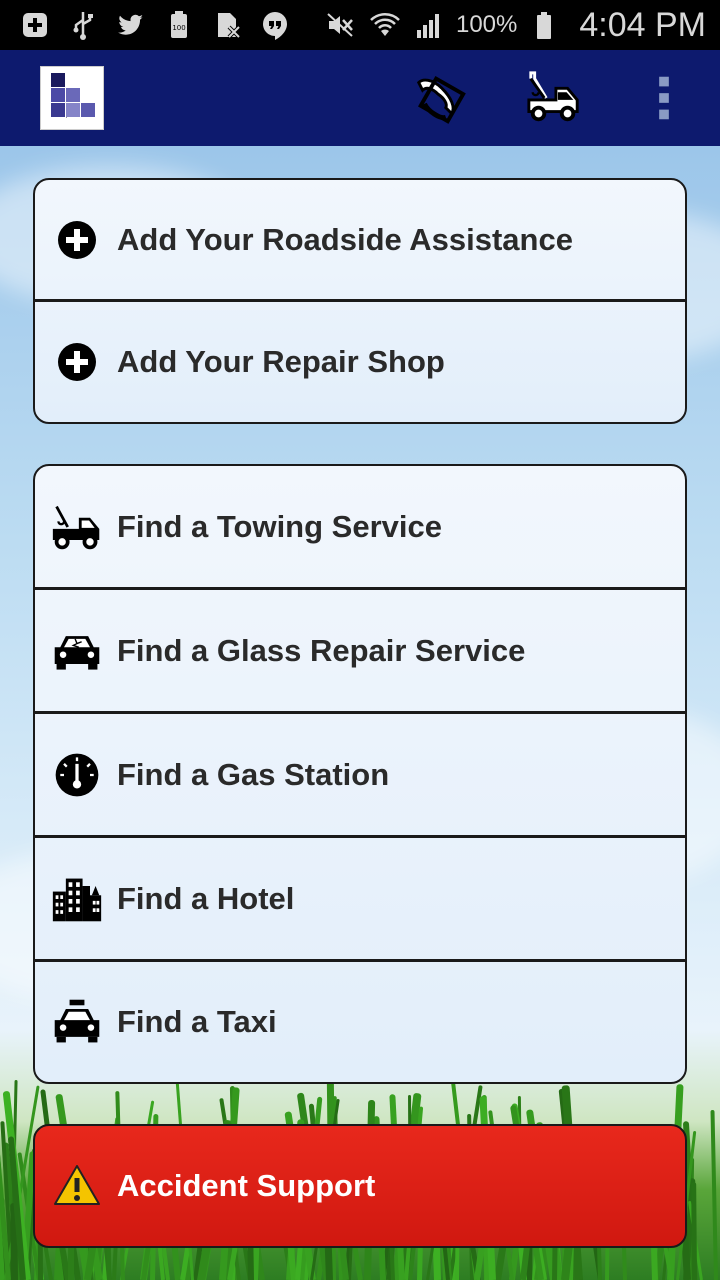 Image resolution: width=720 pixels, height=1280 pixels. Describe the element at coordinates (429, 25) in the screenshot. I see `signal-icon` at that location.